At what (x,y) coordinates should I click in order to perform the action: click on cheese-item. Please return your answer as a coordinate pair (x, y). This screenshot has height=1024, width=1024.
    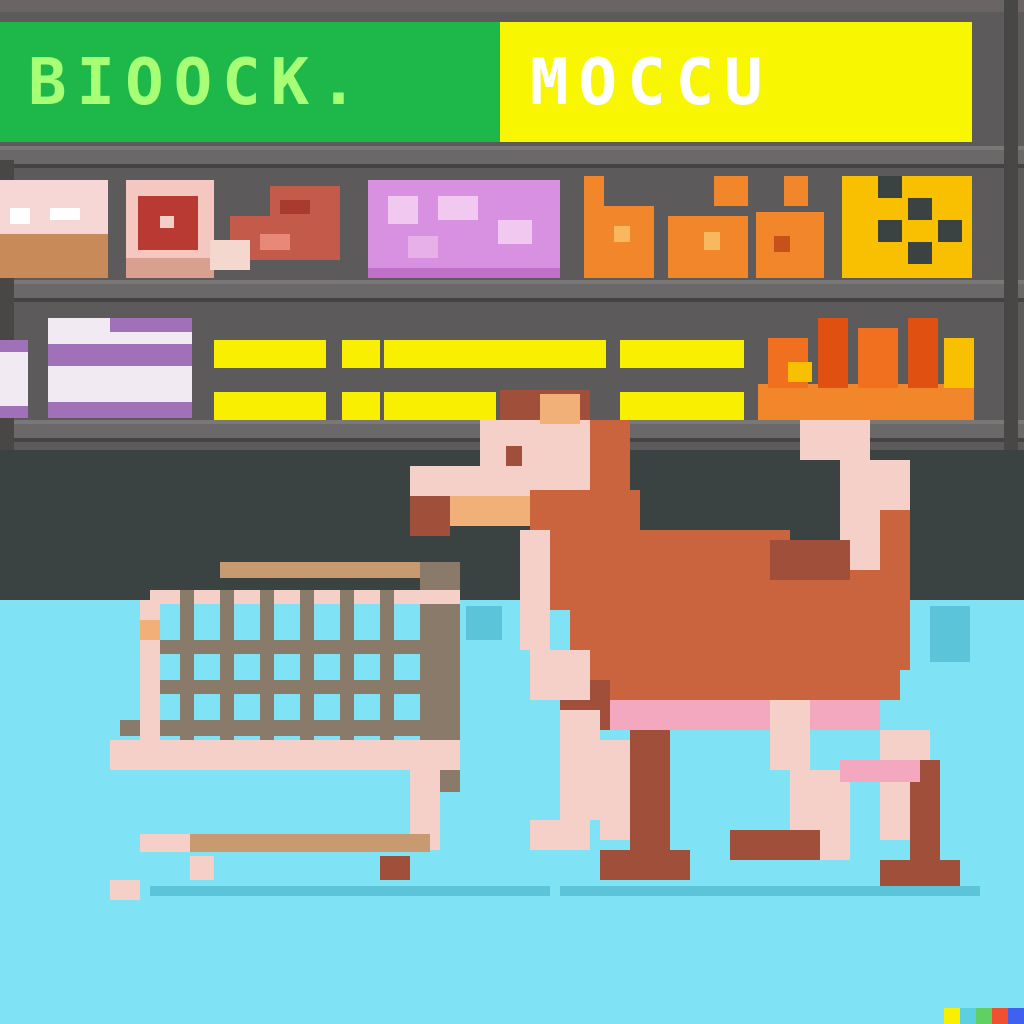
    Looking at the image, I should click on (907, 227).